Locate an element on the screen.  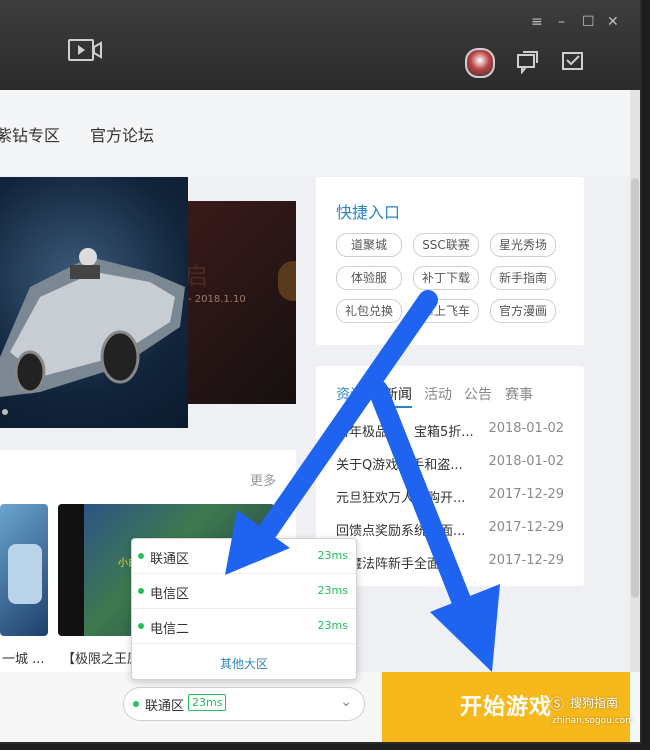
minimize-icon: – is located at coordinates (561, 22).